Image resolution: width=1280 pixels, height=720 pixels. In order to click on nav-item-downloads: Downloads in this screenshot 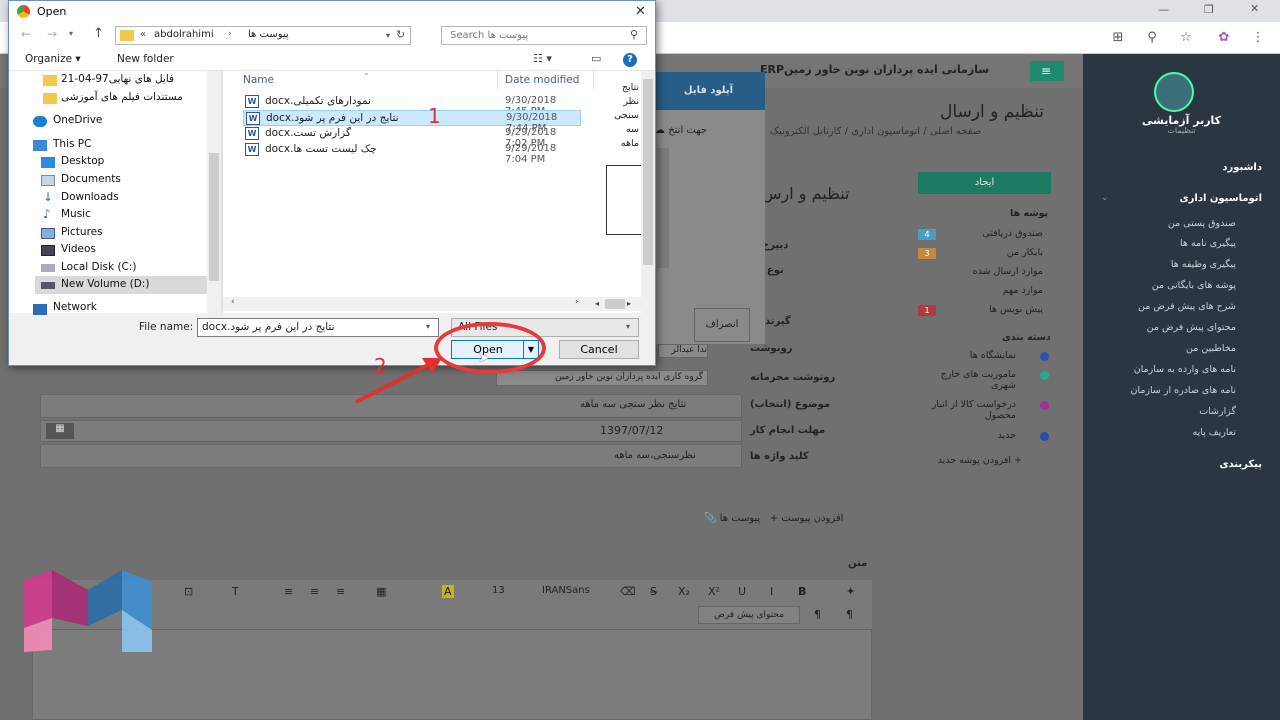, I will do `click(90, 197)`.